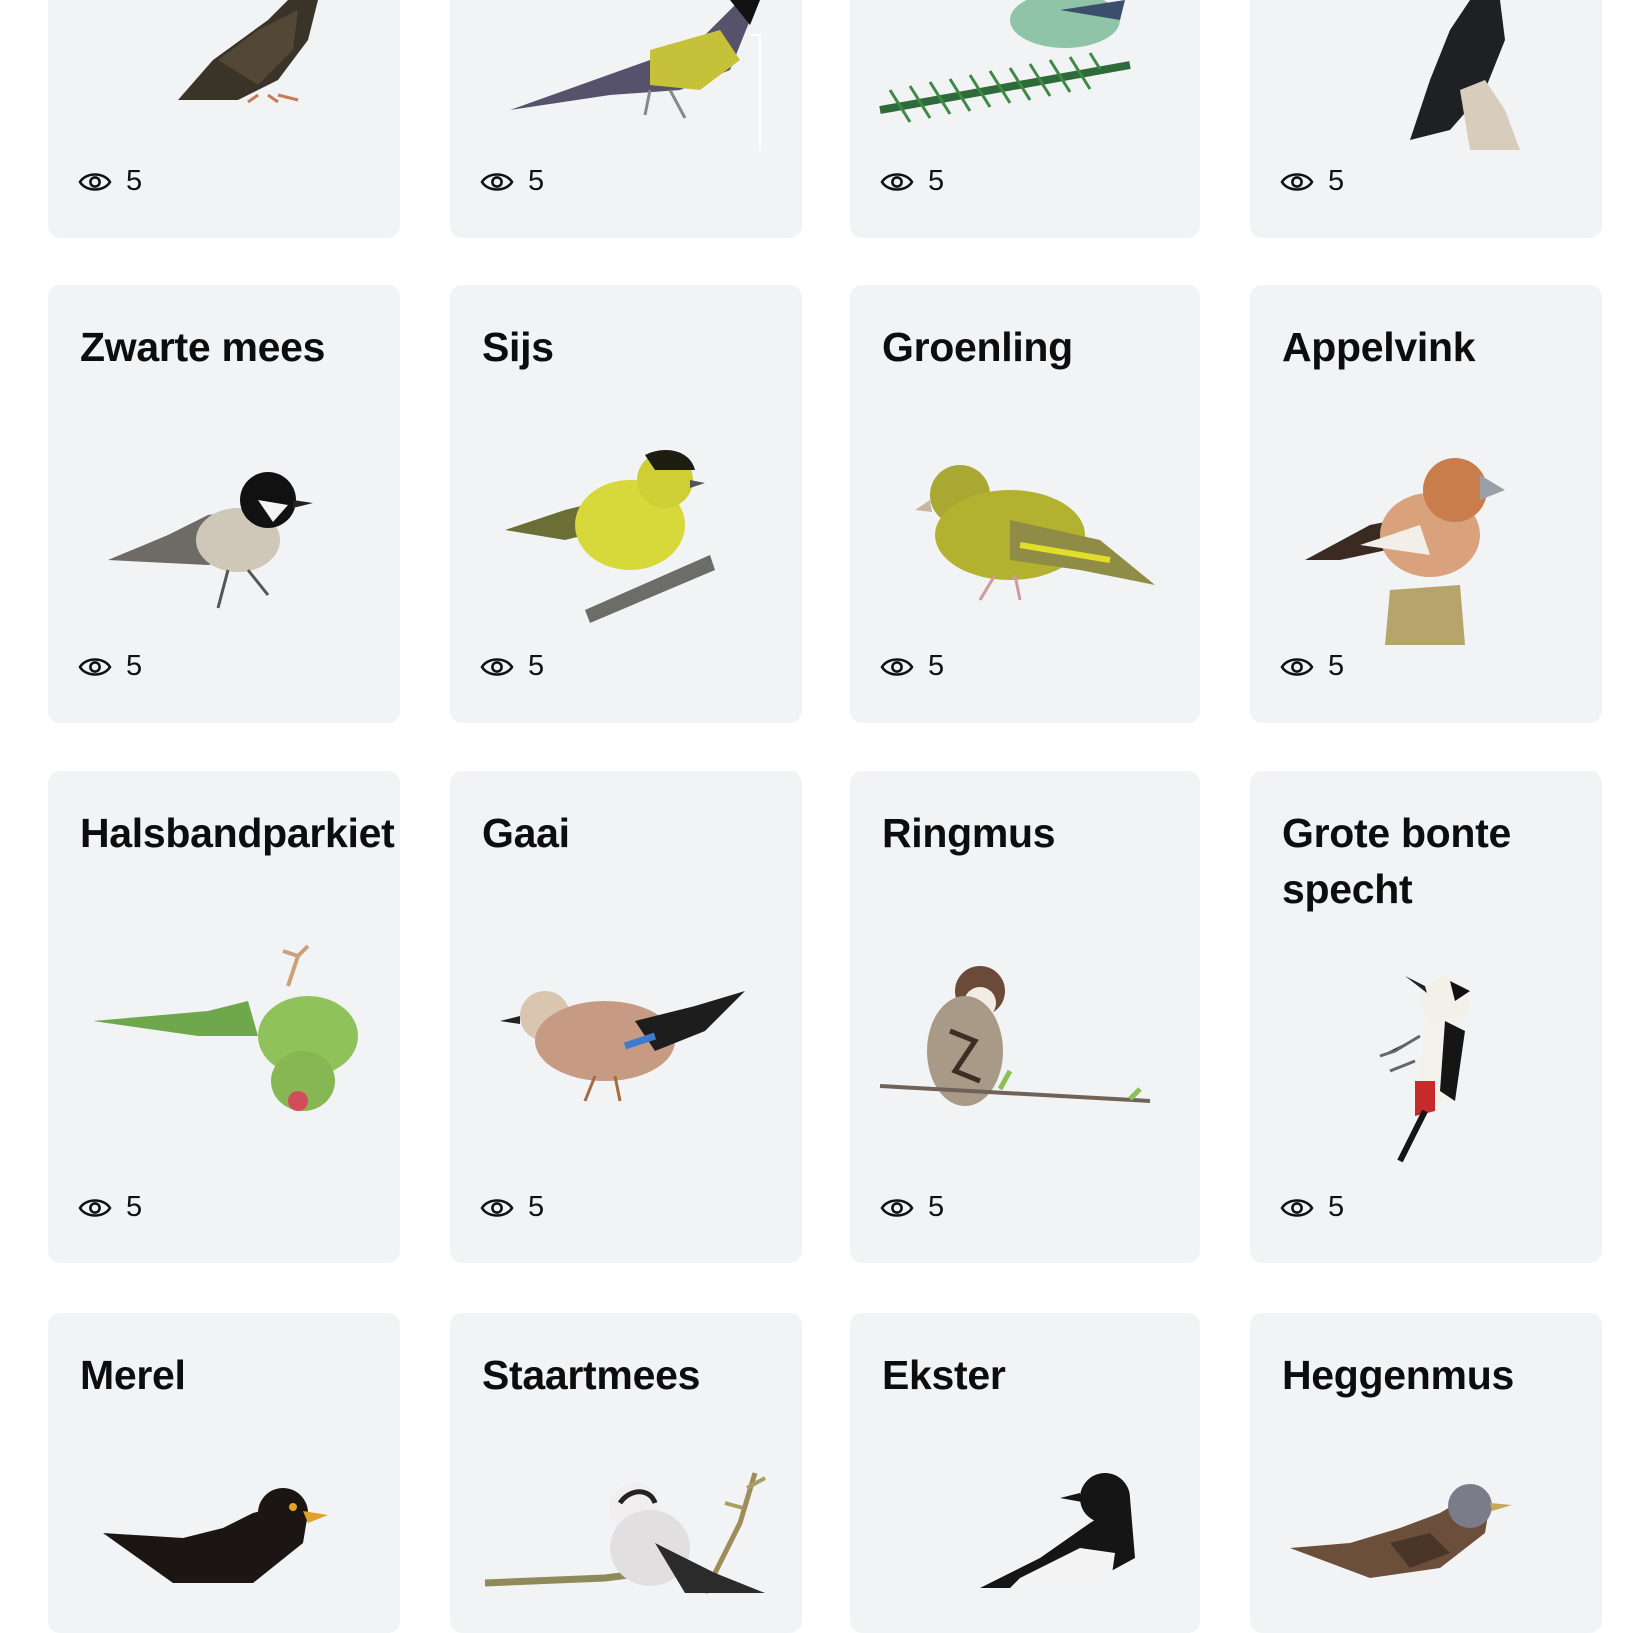  What do you see at coordinates (977, 347) in the screenshot?
I see `bird-name: Groenling` at bounding box center [977, 347].